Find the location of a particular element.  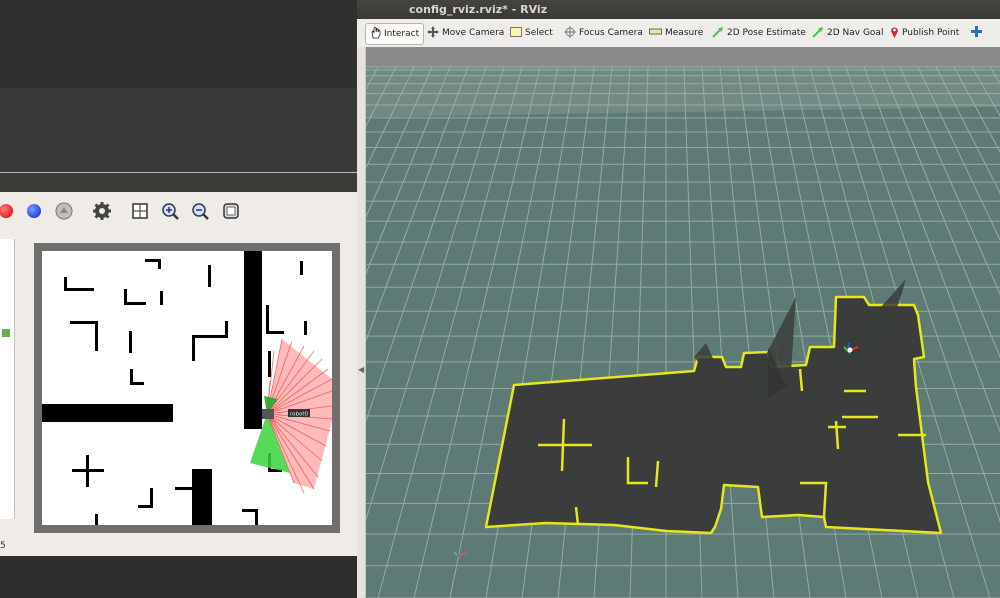

stage-side-panel is located at coordinates (7, 379).